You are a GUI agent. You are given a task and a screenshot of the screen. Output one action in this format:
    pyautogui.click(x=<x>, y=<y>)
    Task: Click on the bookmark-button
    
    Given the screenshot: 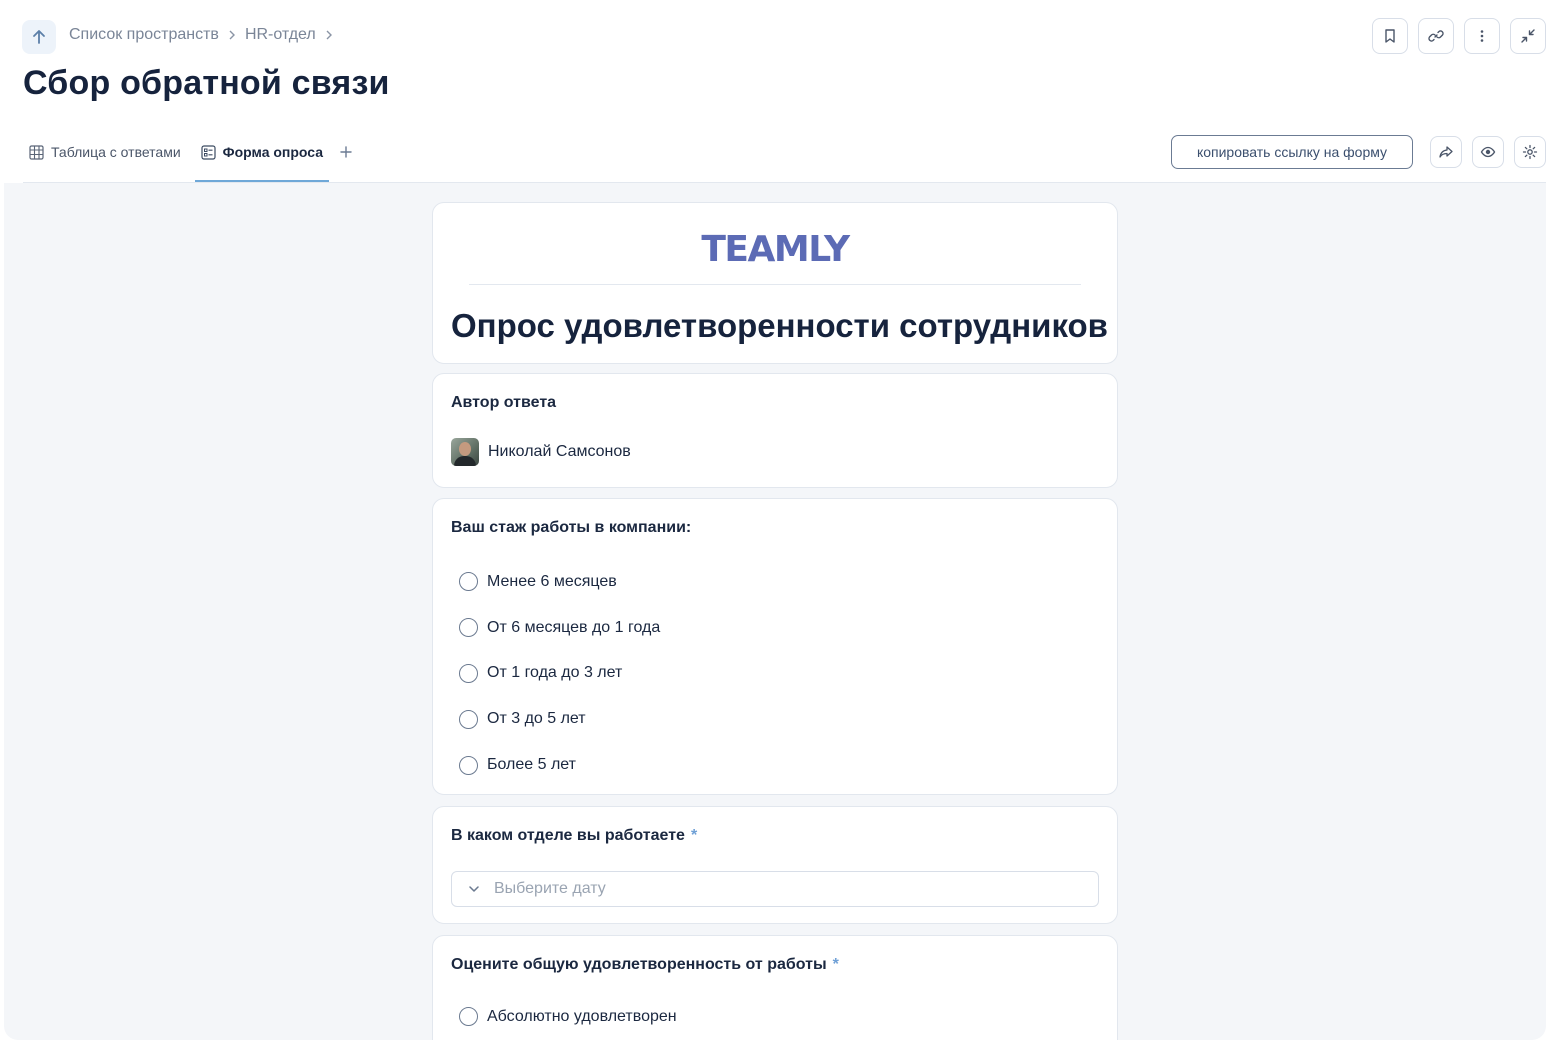 What is the action you would take?
    pyautogui.click(x=1390, y=36)
    